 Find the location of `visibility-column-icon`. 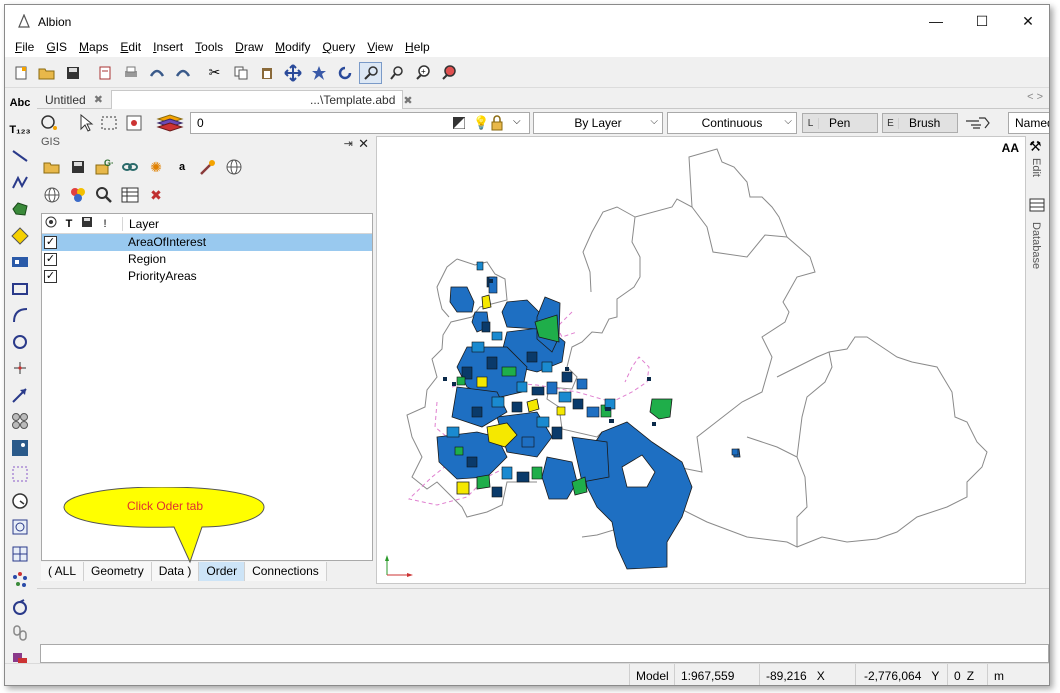

visibility-column-icon is located at coordinates (51, 223).